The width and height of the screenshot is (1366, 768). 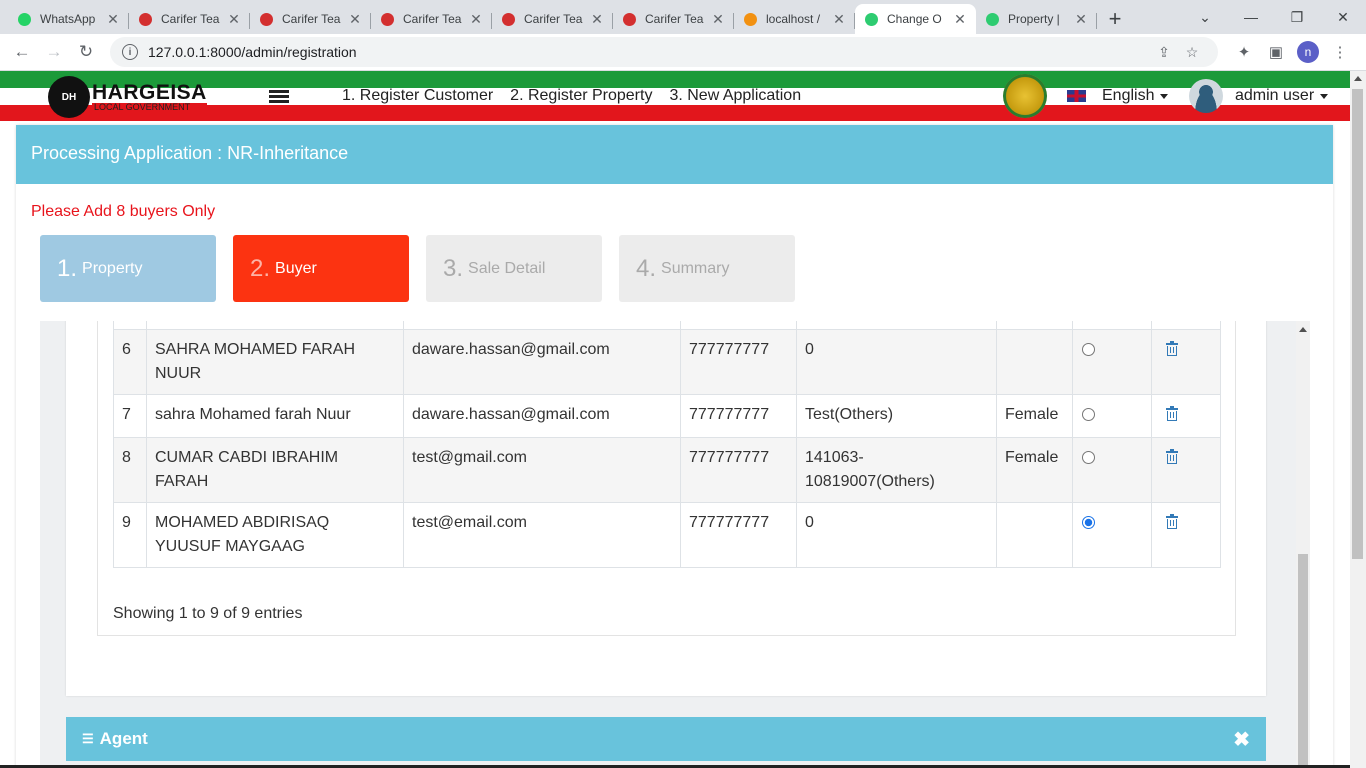 What do you see at coordinates (22, 52) in the screenshot?
I see `back-button: ←` at bounding box center [22, 52].